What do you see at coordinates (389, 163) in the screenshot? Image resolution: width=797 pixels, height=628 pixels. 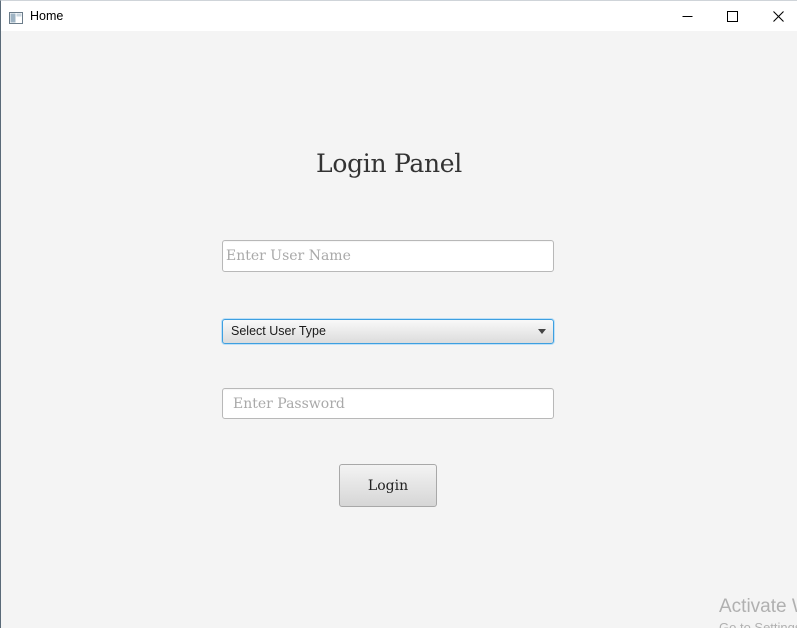 I see `page-title: Login Panel` at bounding box center [389, 163].